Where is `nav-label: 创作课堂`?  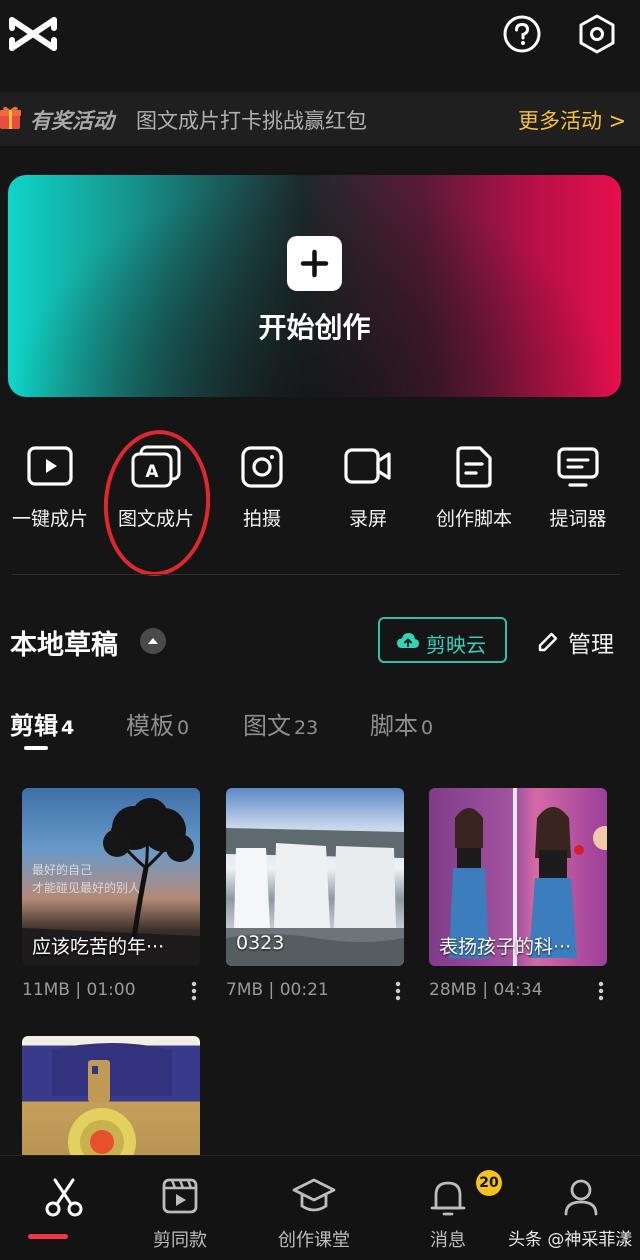 nav-label: 创作课堂 is located at coordinates (314, 1240).